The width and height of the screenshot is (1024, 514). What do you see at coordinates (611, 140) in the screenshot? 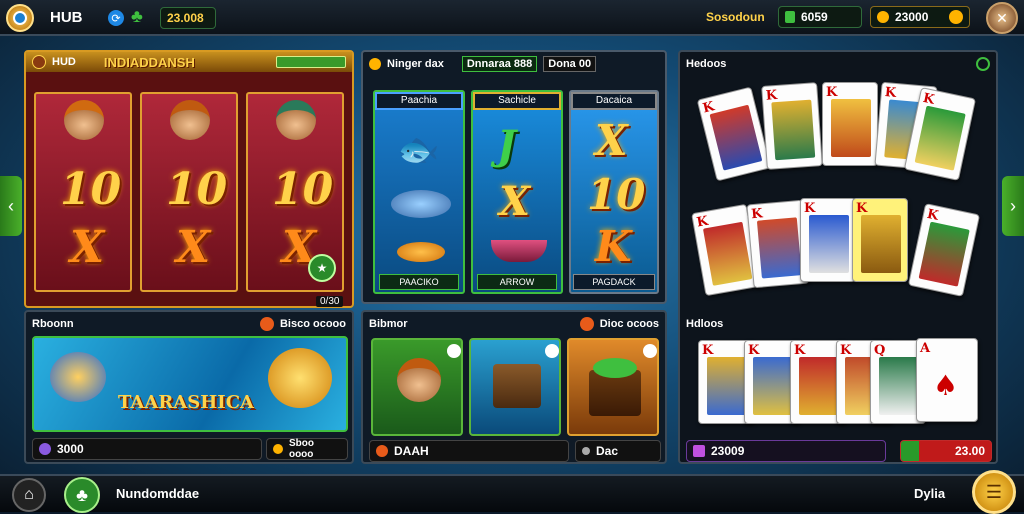
I see `reel-symbol-top: X` at bounding box center [611, 140].